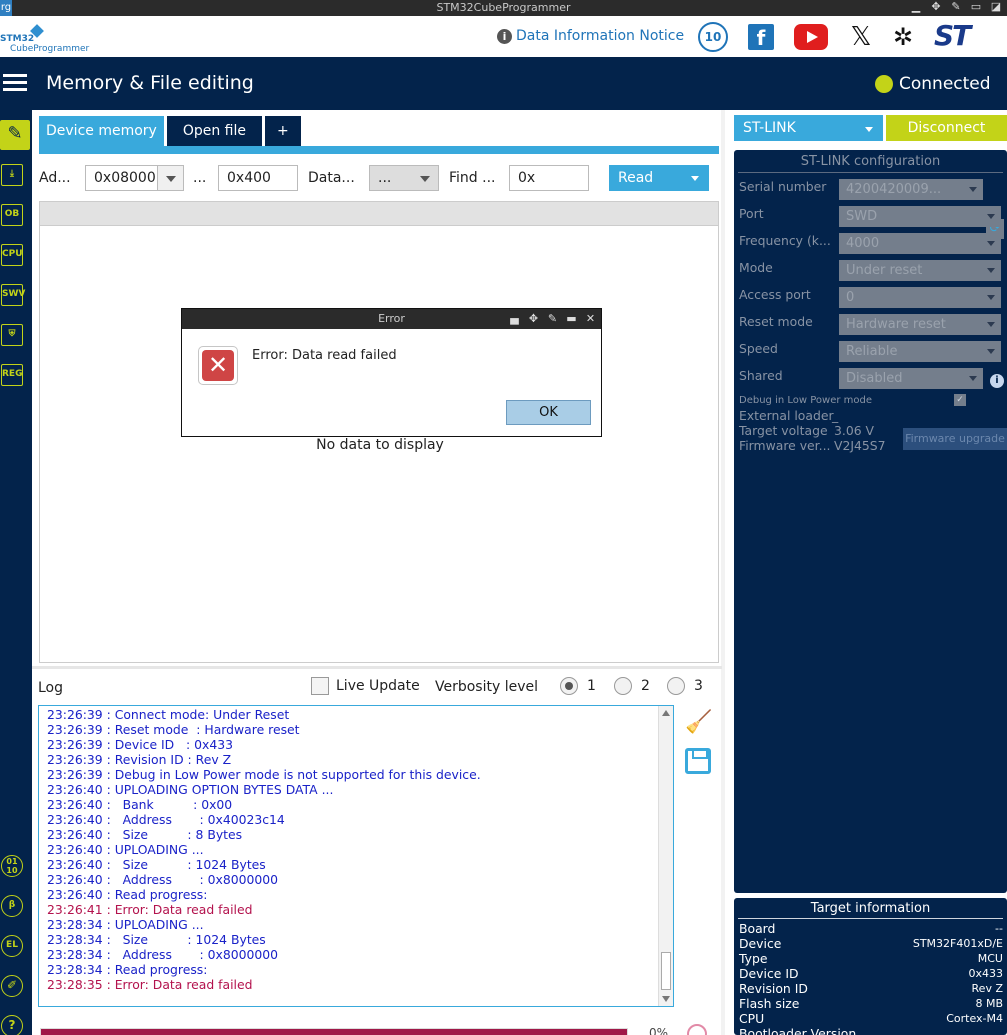  I want to click on board-value: --, so click(999, 928).